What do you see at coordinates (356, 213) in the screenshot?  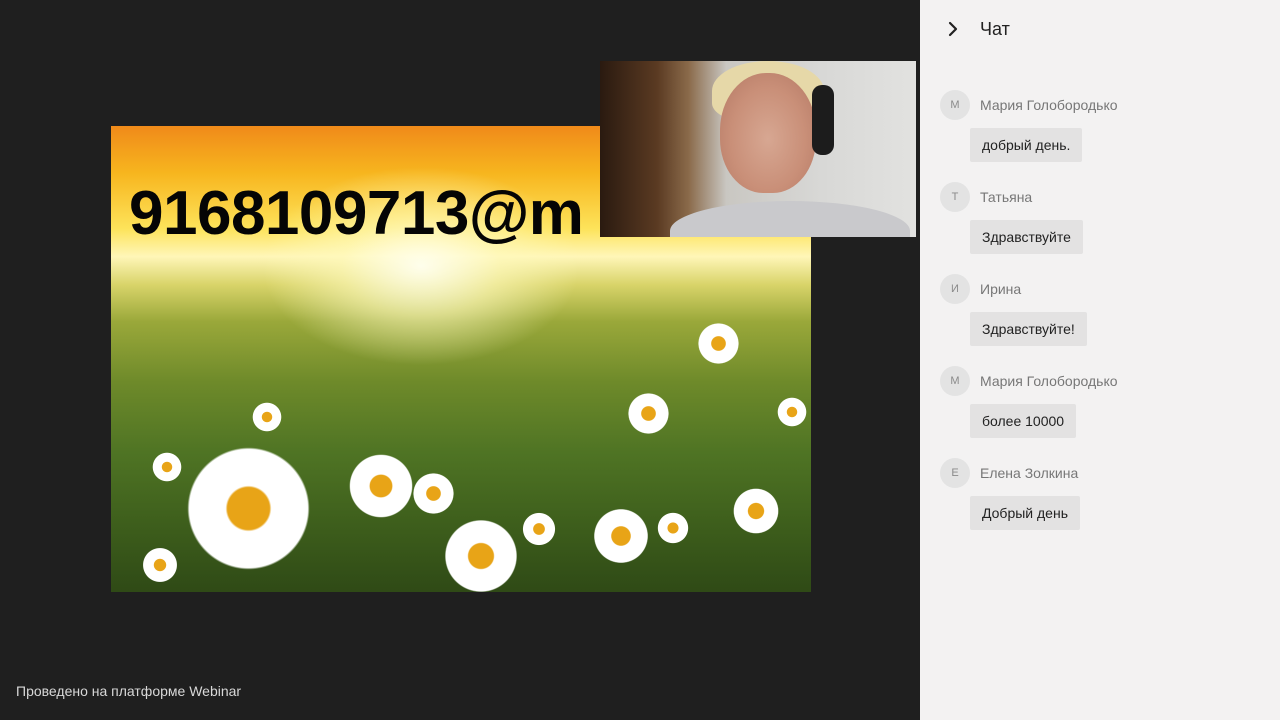 I see `slide-email-text: 9168109713@m` at bounding box center [356, 213].